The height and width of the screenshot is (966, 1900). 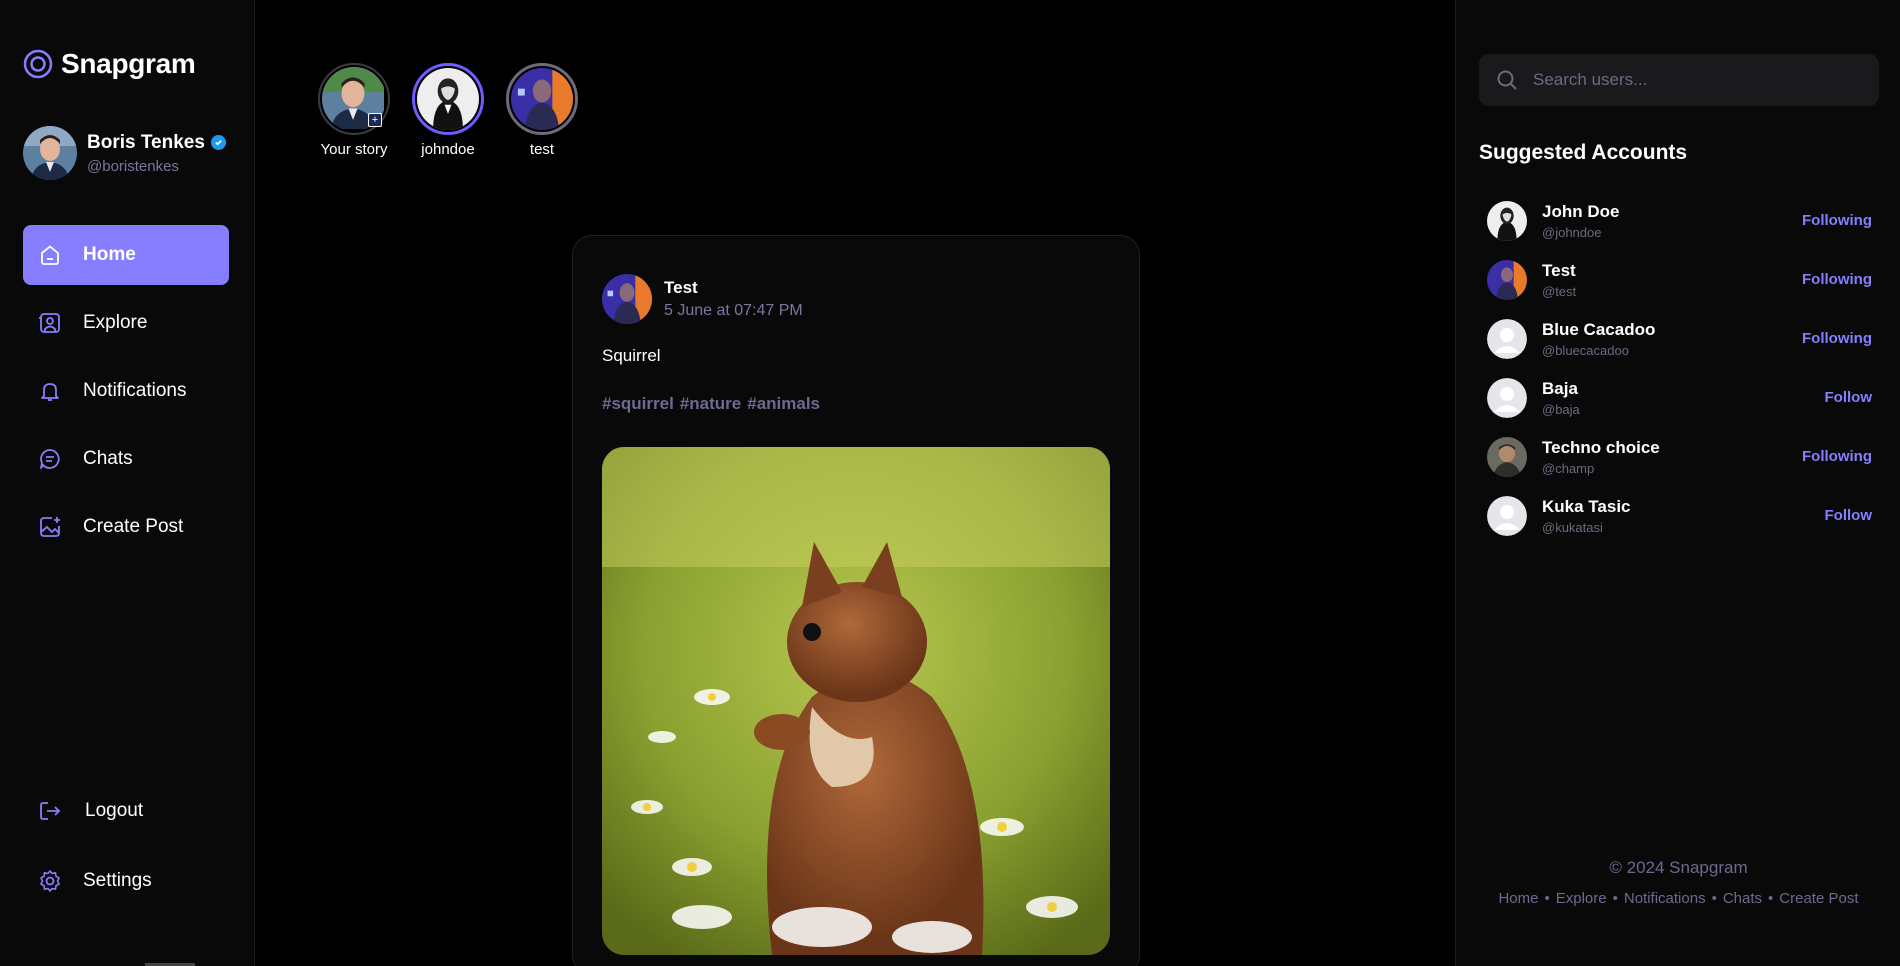 I want to click on nav-item-notifications: Notifications, so click(x=126, y=391).